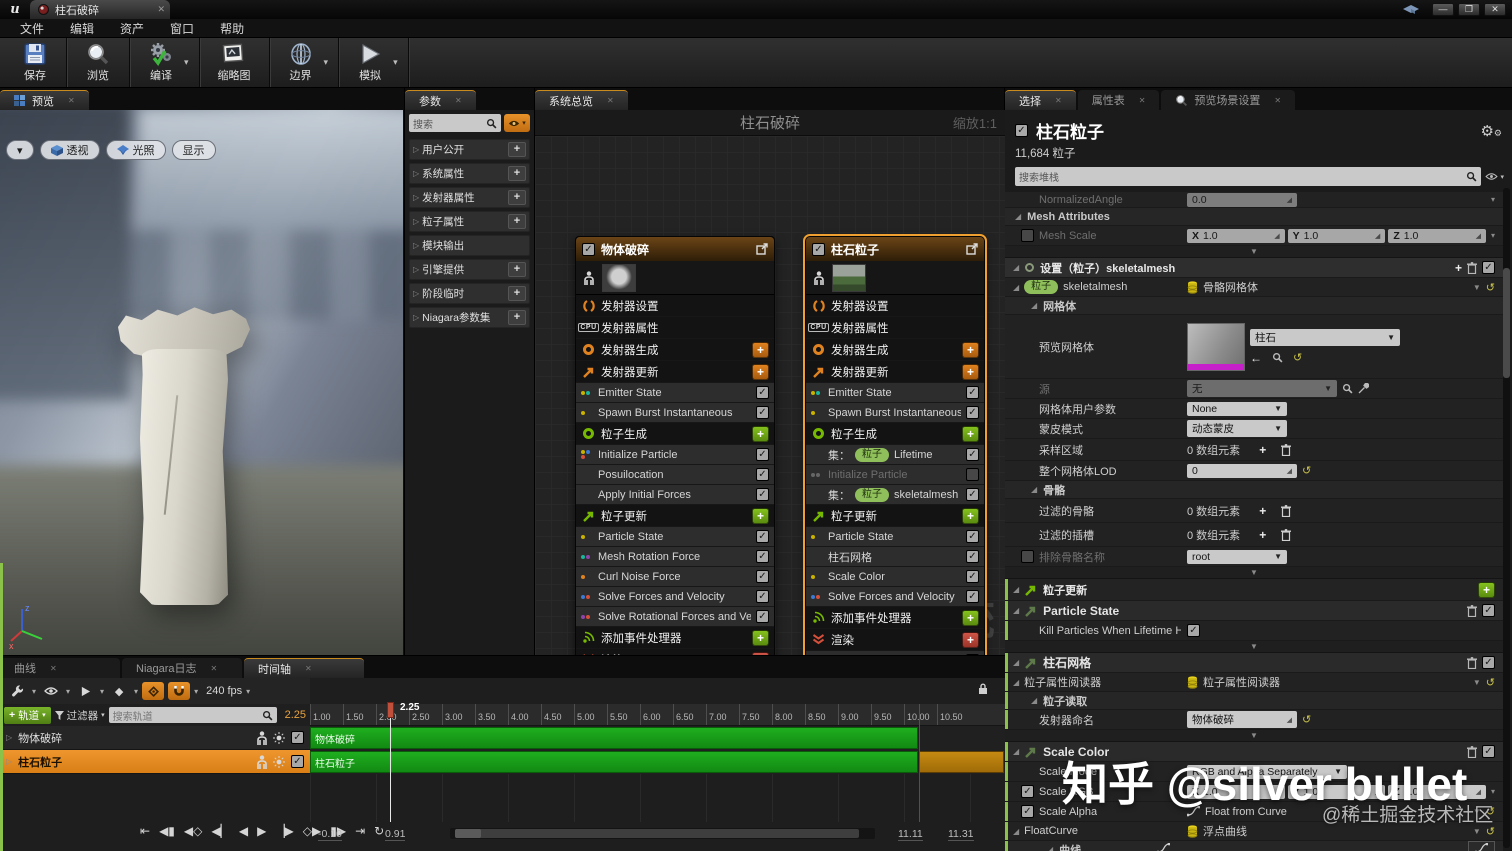 The image size is (1512, 851). I want to click on parameter-category-Niagara参数集: ▷ Niagara参数集 +, so click(469, 317).